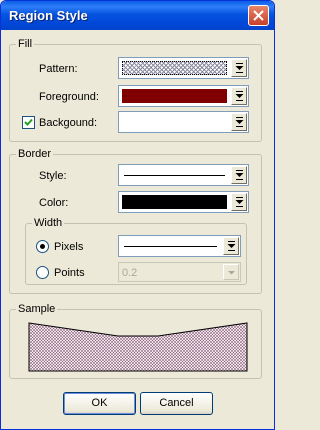 The width and height of the screenshot is (320, 430). I want to click on pattern-select, so click(183, 68).